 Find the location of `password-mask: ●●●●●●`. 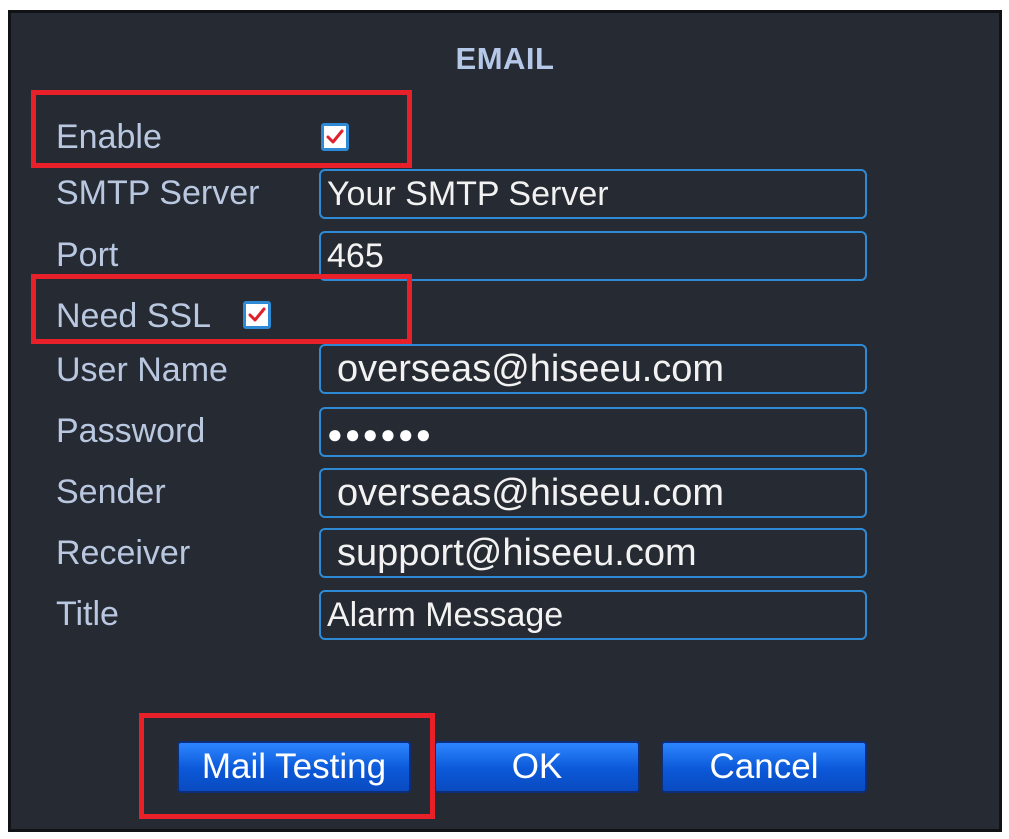

password-mask: ●●●●●● is located at coordinates (380, 434).